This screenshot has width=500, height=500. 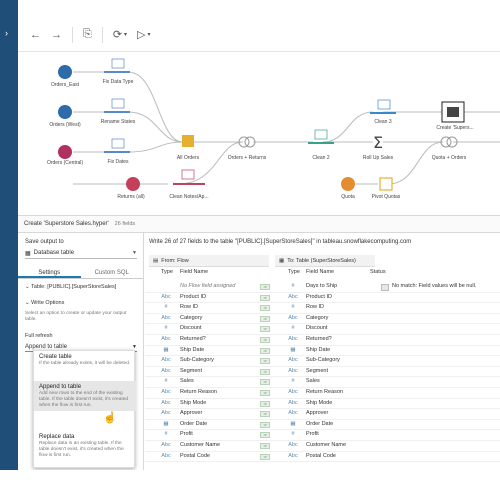 I want to click on write-mode-value: Append to table, so click(x=46, y=346).